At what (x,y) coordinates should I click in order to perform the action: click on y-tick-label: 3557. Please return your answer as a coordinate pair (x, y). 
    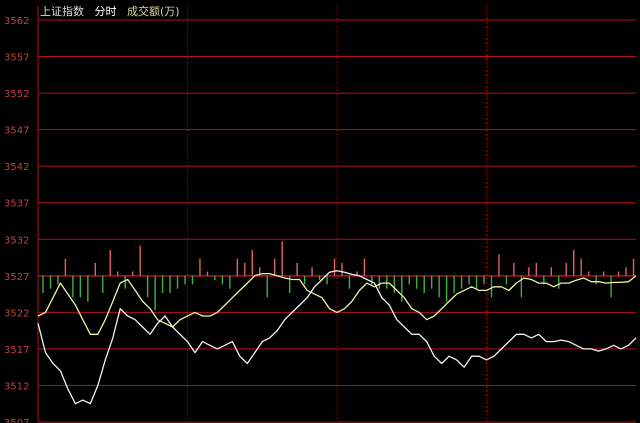
    Looking at the image, I should click on (16, 58).